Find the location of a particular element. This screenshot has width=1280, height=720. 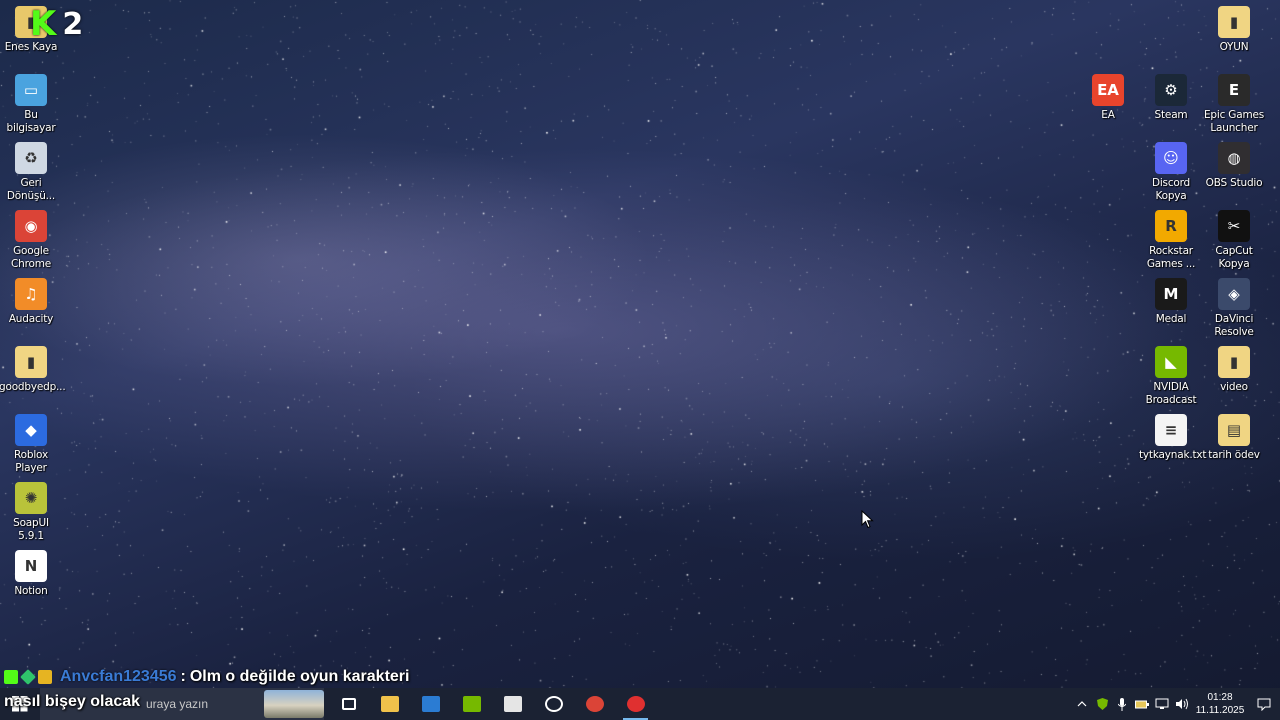

verified-badge-icon is located at coordinates (28, 677).